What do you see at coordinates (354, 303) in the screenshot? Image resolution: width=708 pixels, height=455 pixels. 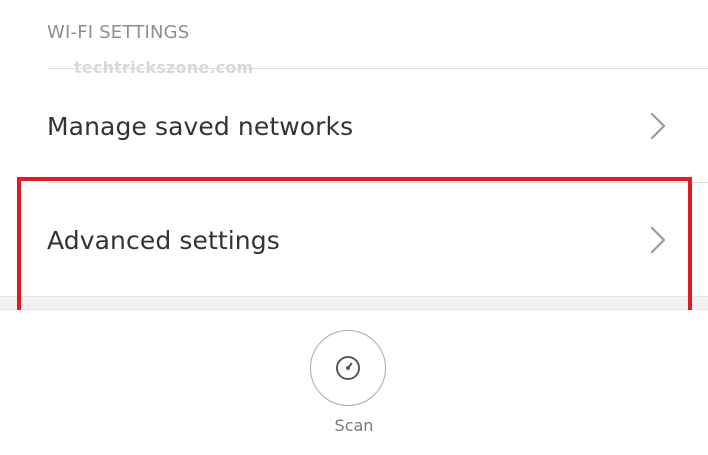 I see `section-bottom-spacer` at bounding box center [354, 303].